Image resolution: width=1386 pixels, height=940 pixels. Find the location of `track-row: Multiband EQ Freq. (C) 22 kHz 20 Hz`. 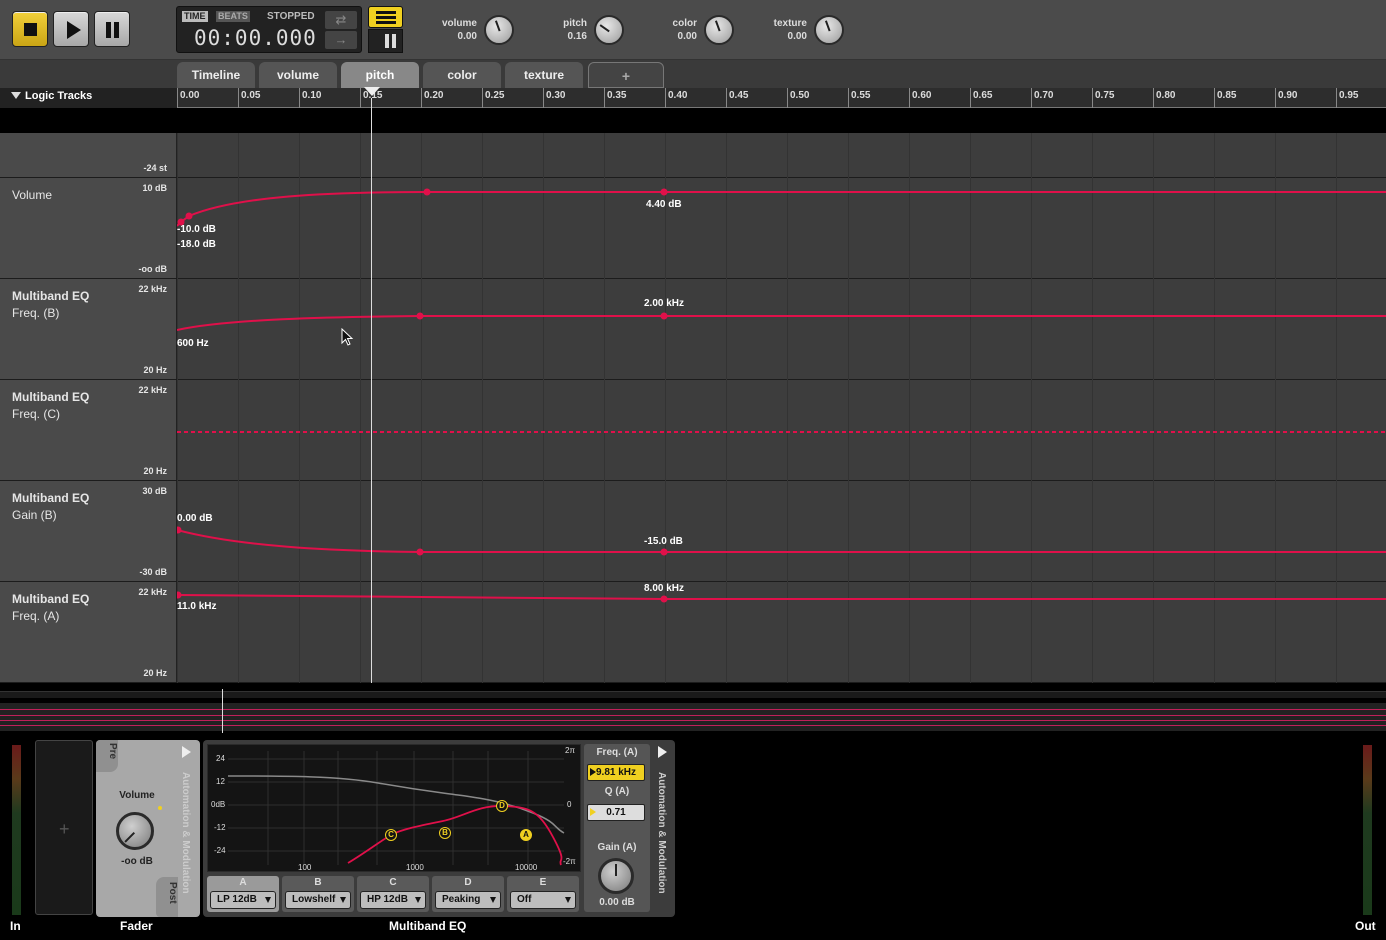

track-row: Multiband EQ Freq. (C) 22 kHz 20 Hz is located at coordinates (693, 430).